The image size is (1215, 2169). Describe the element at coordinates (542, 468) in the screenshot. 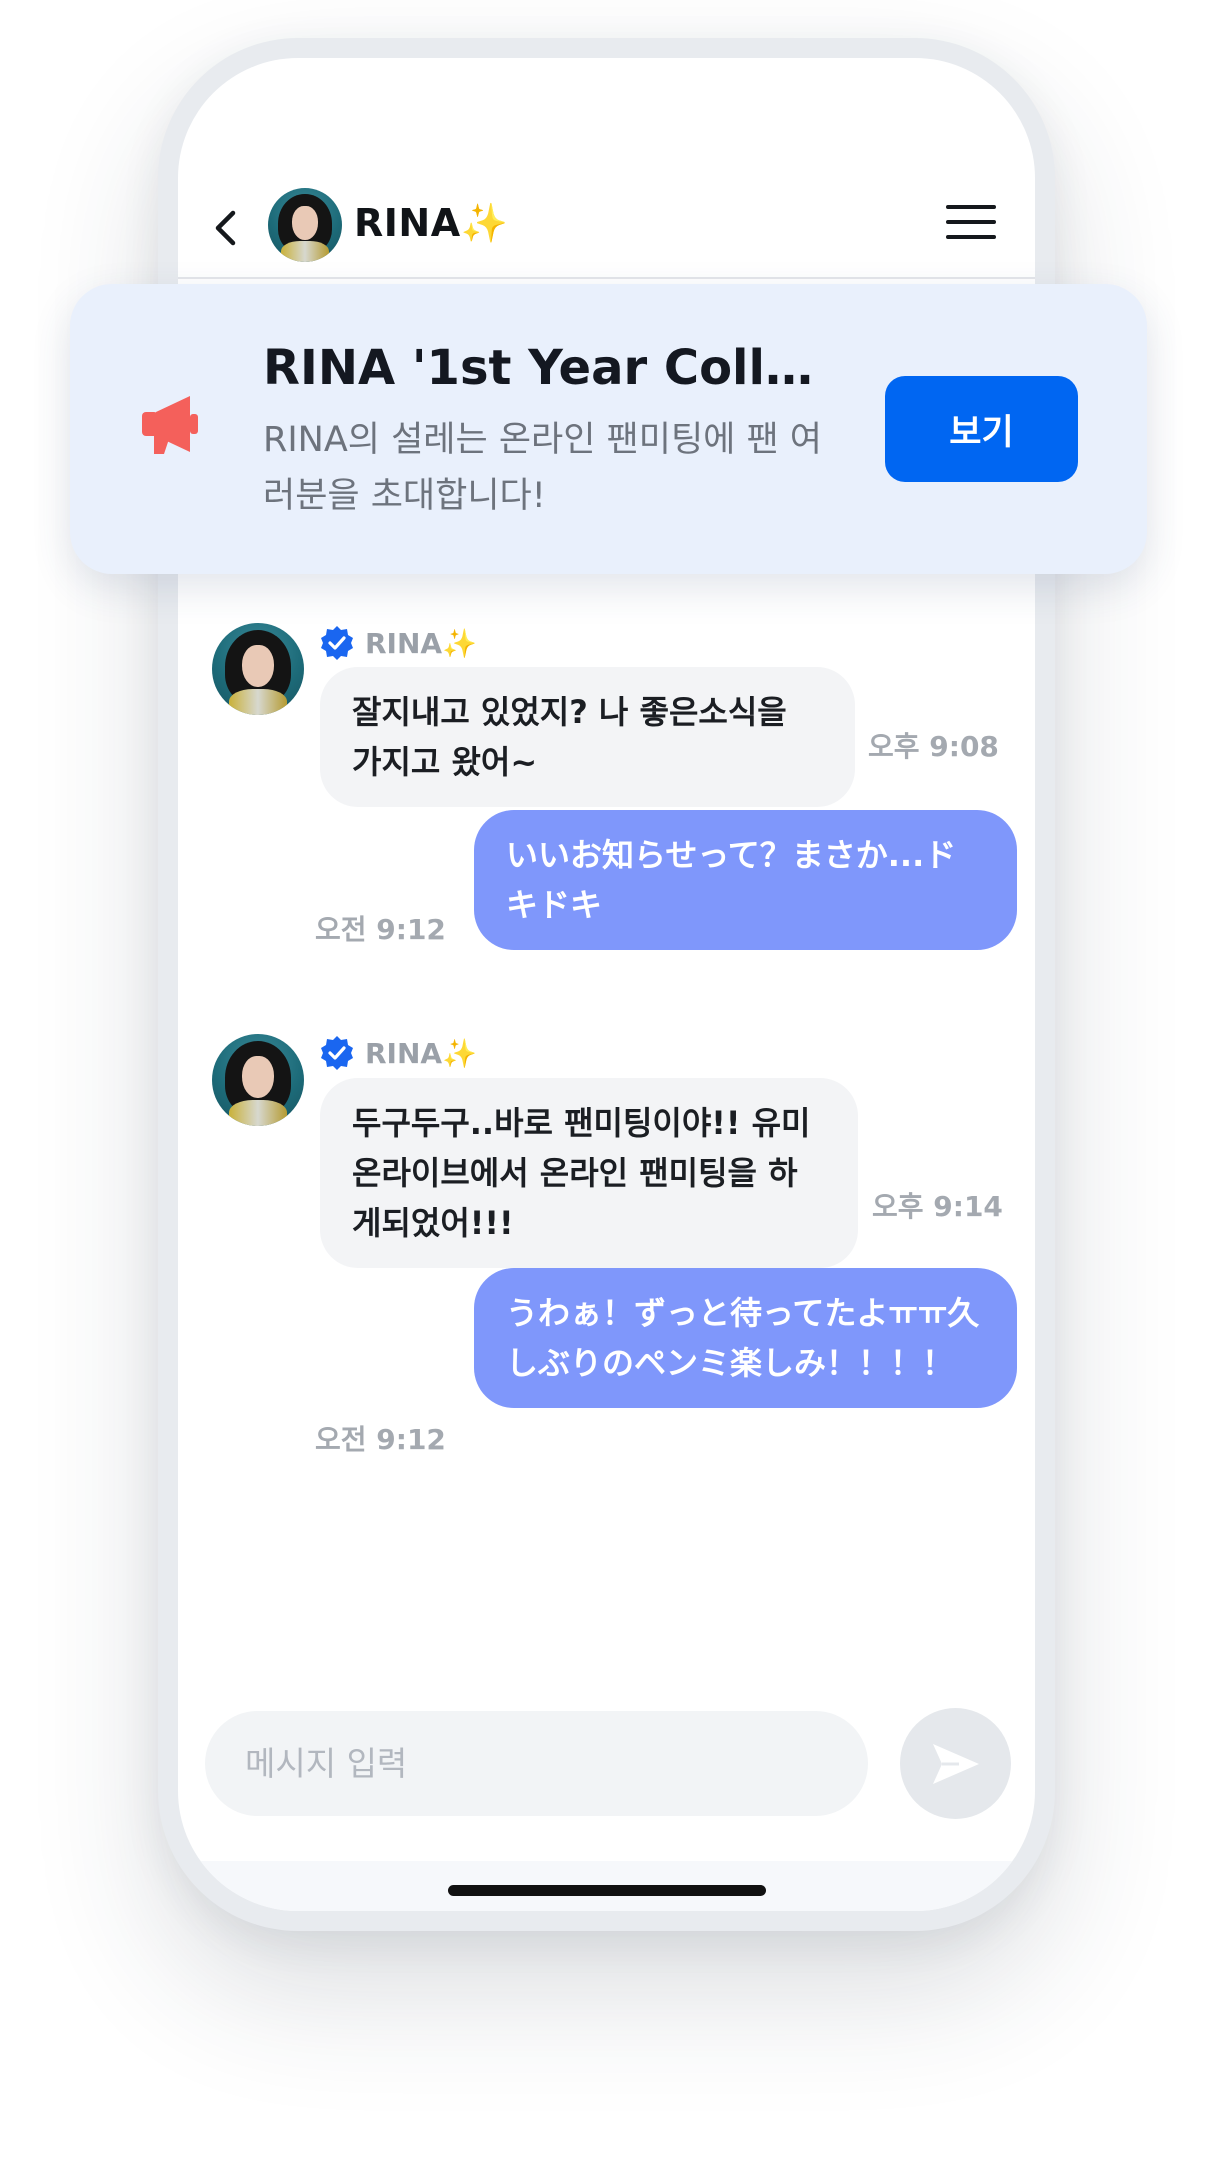

I see `banner-description: RINA의 설레는 온라인 팬미팅에 팬 여러분을 초대합니다!` at that location.